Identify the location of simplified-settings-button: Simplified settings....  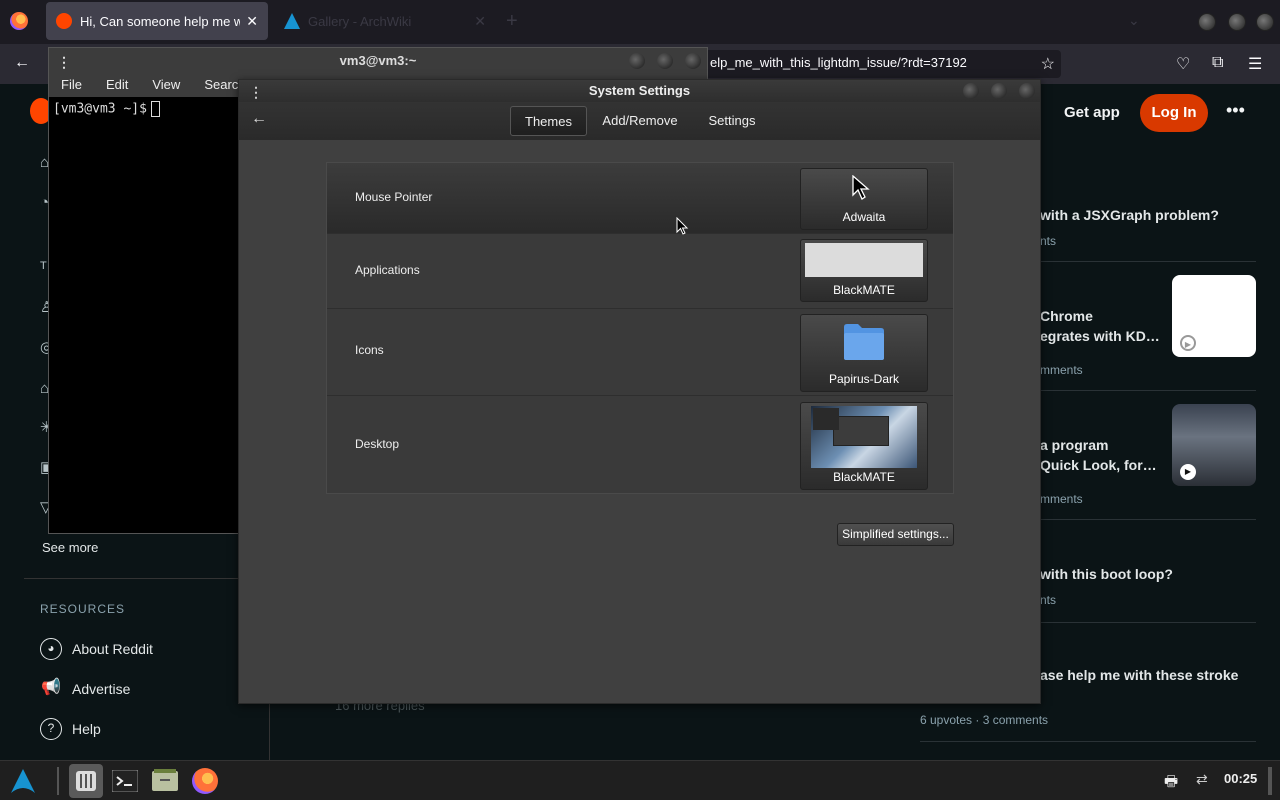
(895, 534).